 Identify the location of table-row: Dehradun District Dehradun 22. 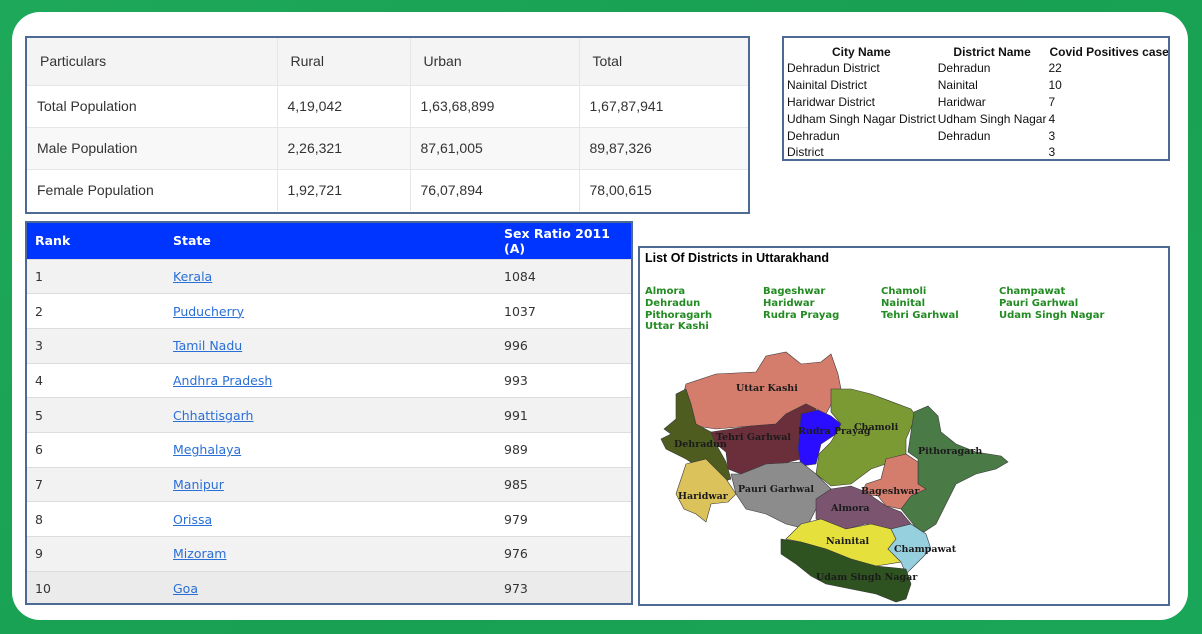
(977, 68).